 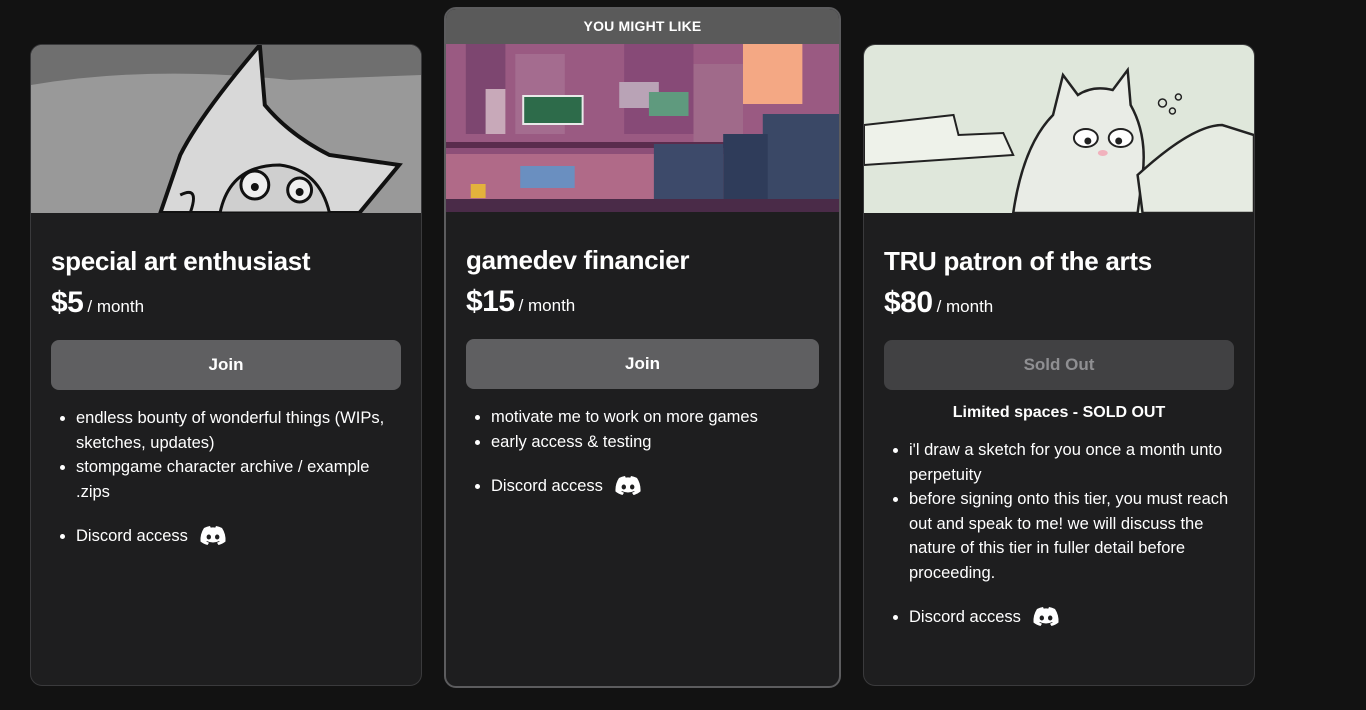 I want to click on tier-image-cat-drawing, so click(x=1059, y=129).